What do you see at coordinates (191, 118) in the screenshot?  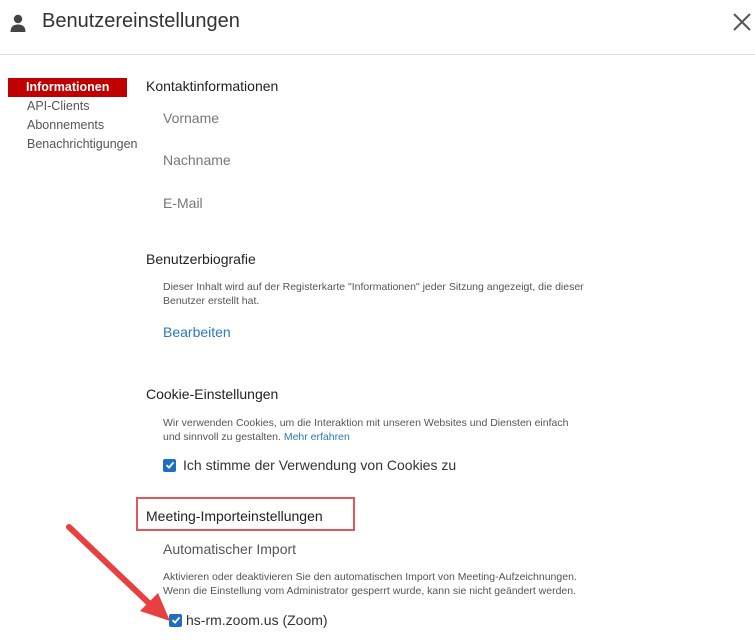 I see `firstname-field: Vorname` at bounding box center [191, 118].